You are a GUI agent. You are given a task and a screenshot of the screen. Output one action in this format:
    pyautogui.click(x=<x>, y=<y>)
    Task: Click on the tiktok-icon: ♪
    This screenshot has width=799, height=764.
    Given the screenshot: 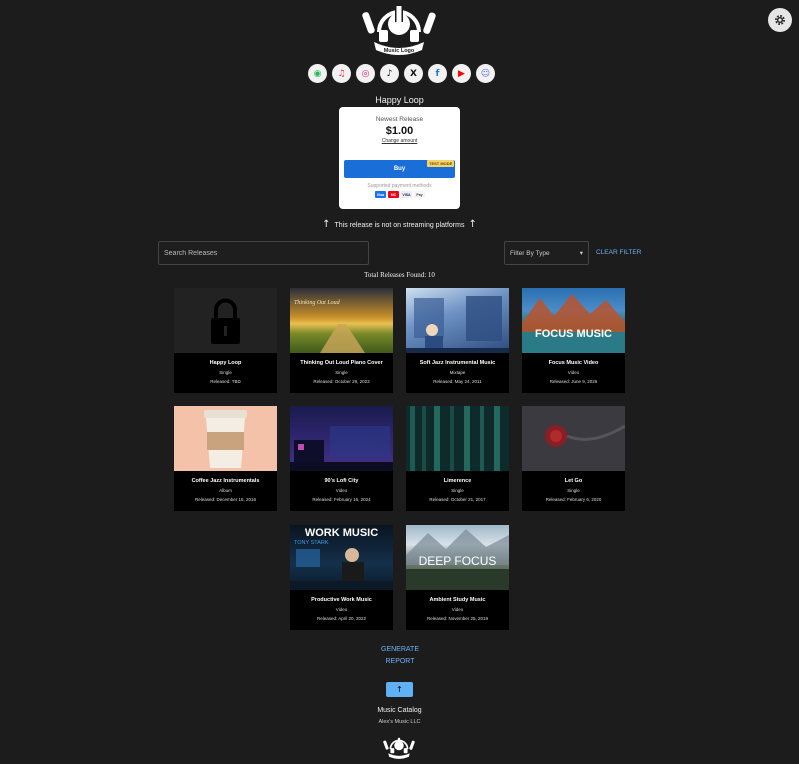 What is the action you would take?
    pyautogui.click(x=389, y=73)
    